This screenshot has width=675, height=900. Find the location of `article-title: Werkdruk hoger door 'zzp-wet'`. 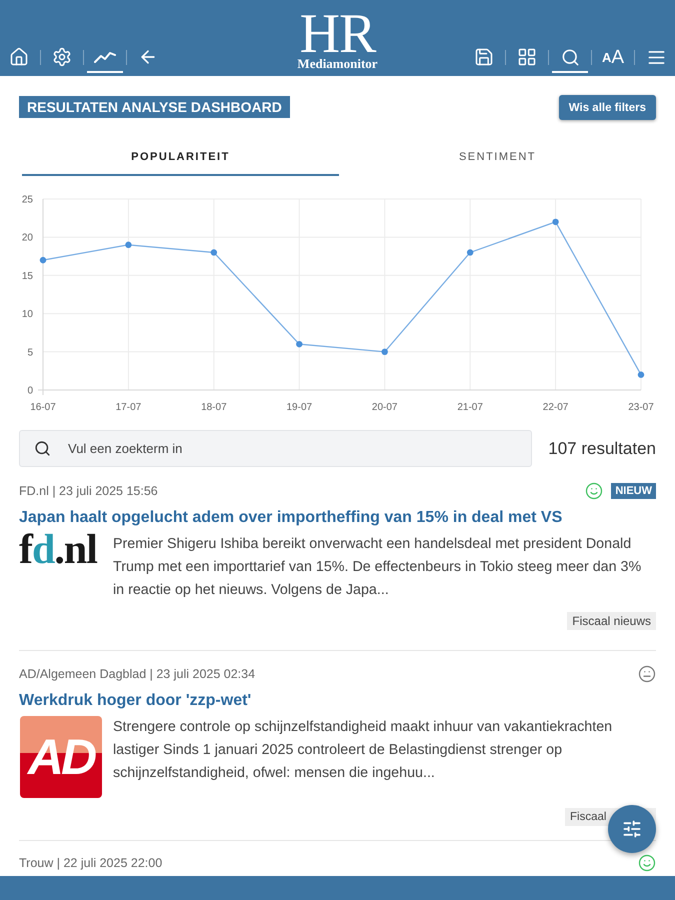

article-title: Werkdruk hoger door 'zzp-wet' is located at coordinates (337, 701).